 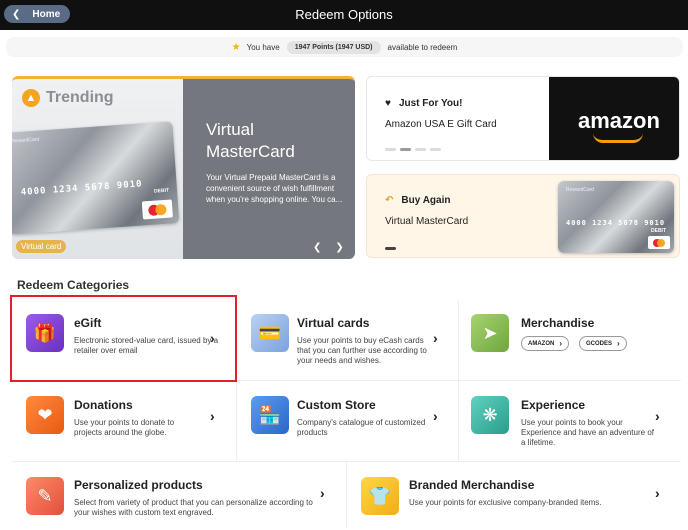 I want to click on just-for-you-title-text: Just For You!, so click(x=430, y=103).